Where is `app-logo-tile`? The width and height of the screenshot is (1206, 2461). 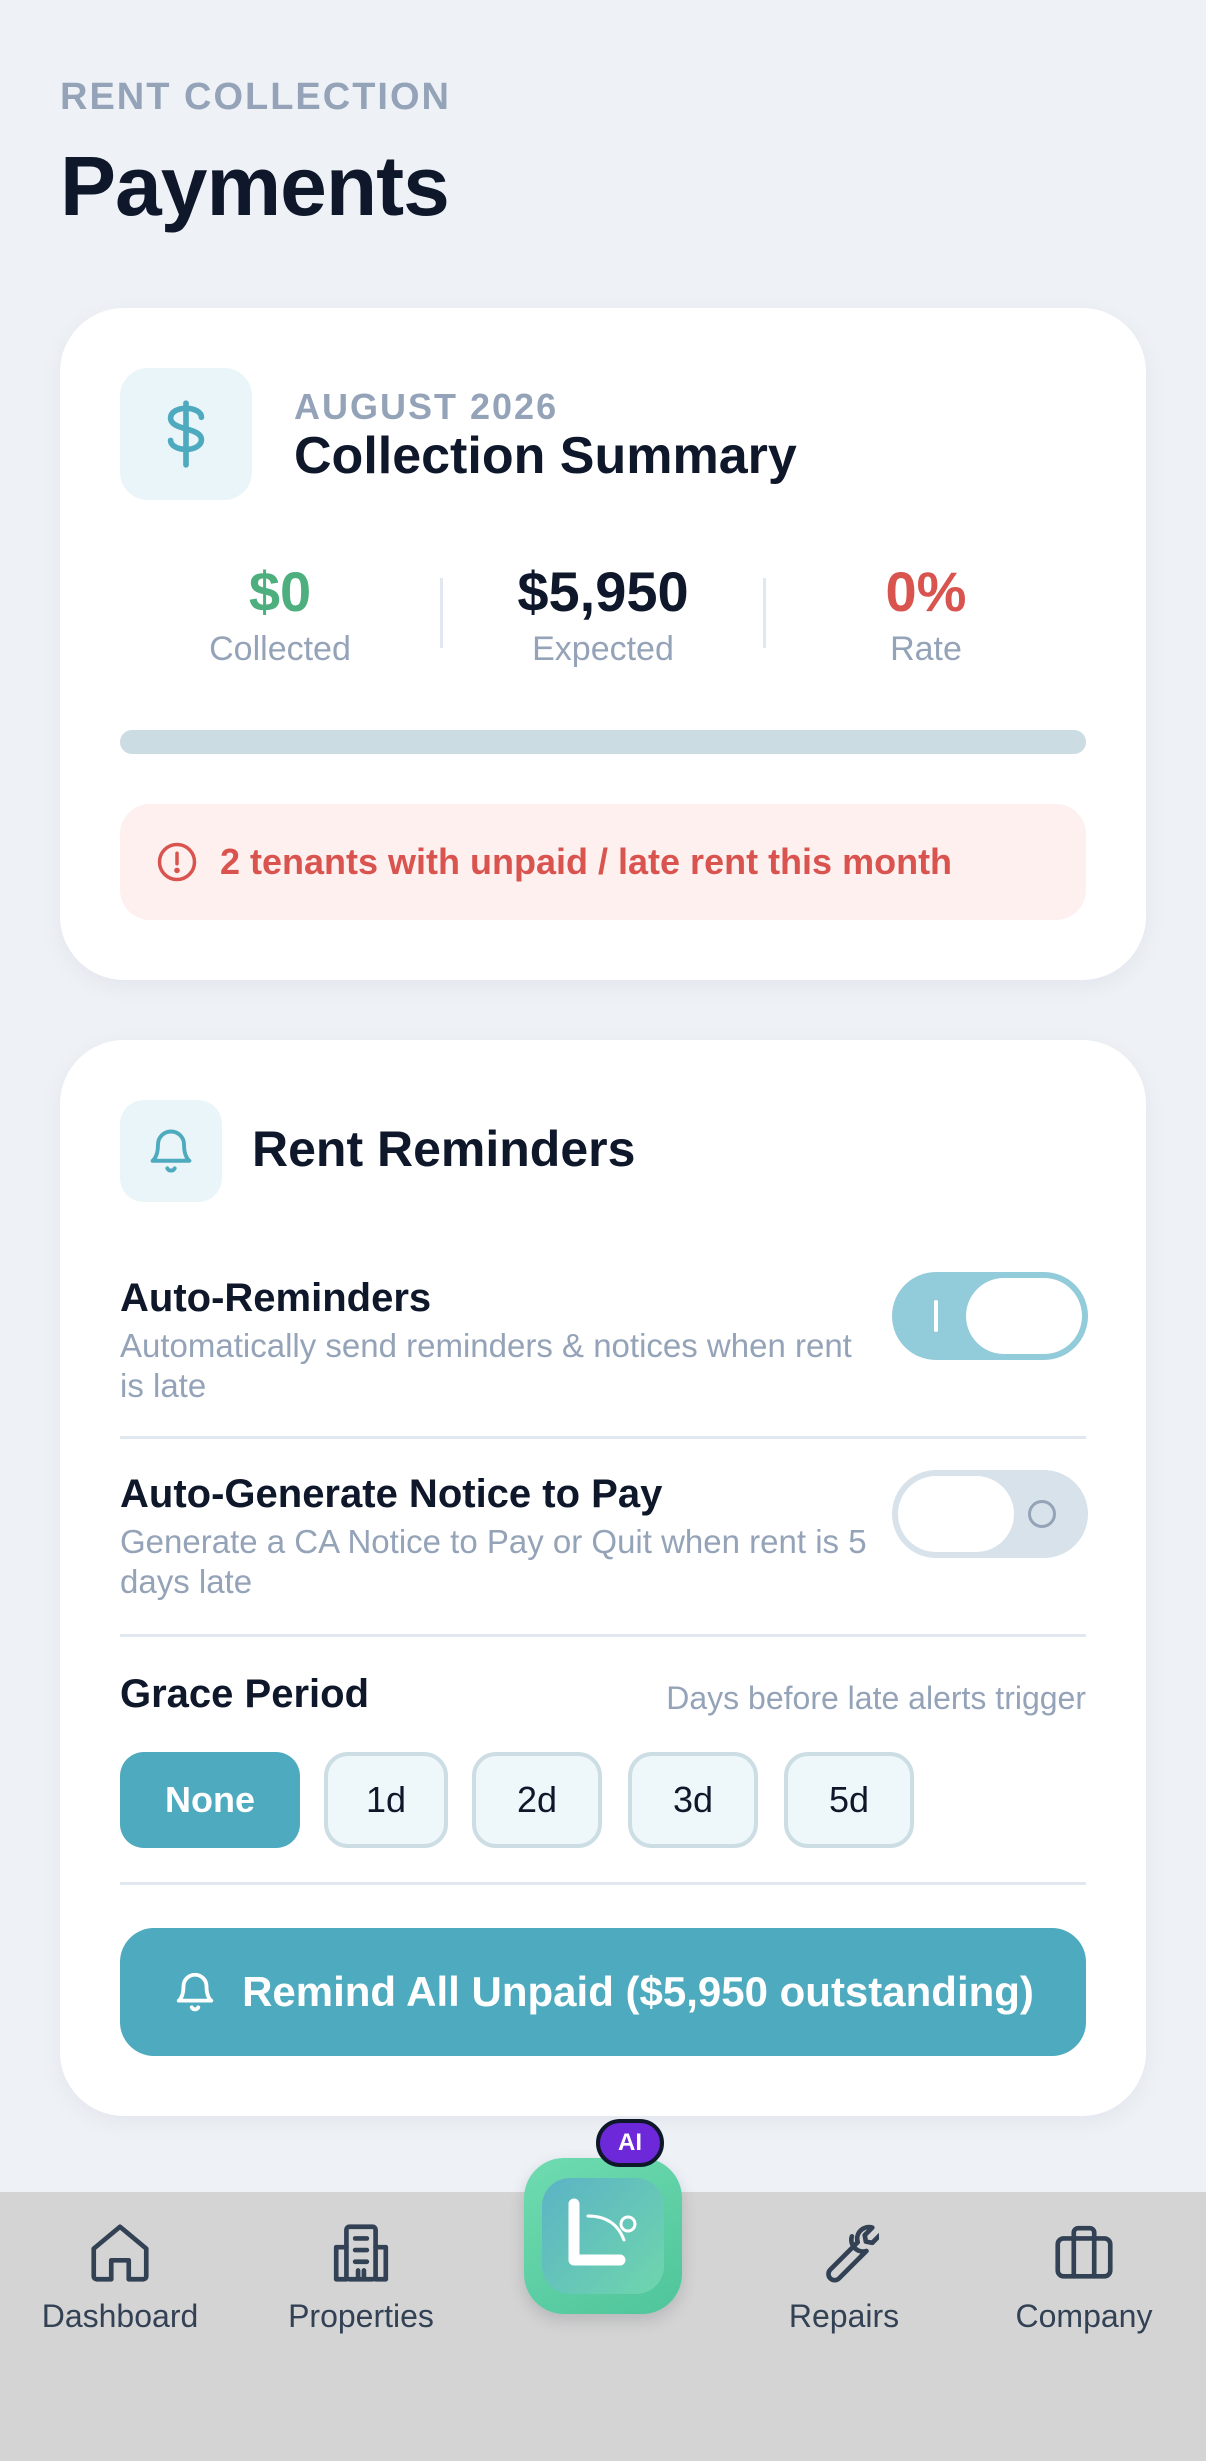 app-logo-tile is located at coordinates (603, 2236).